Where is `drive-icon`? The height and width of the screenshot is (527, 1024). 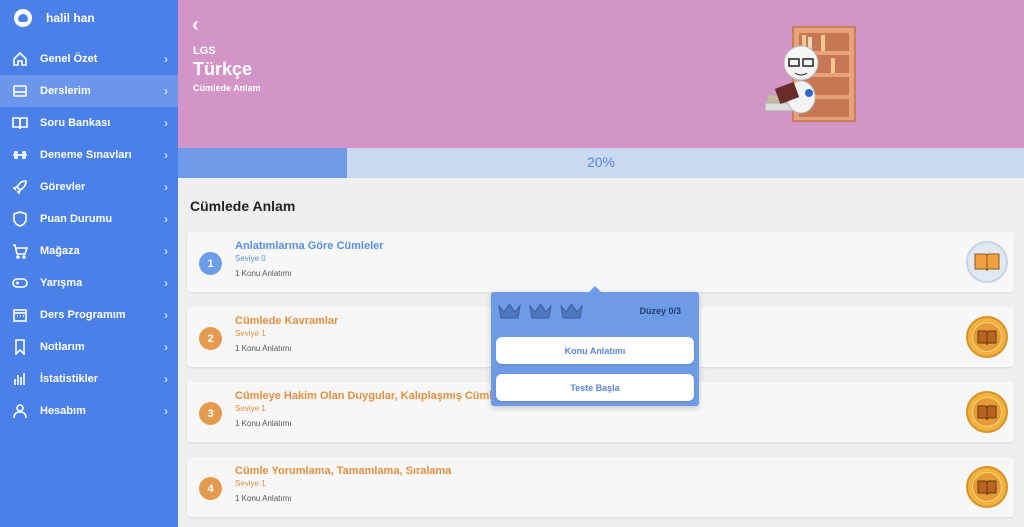
drive-icon is located at coordinates (20, 91).